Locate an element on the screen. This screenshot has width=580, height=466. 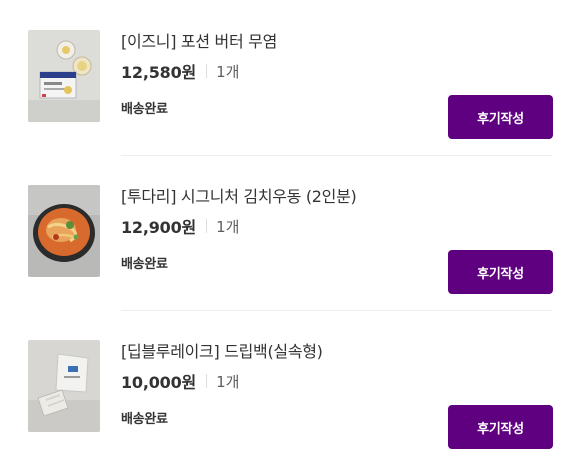
price-row: 12,580원 1개 is located at coordinates (180, 71).